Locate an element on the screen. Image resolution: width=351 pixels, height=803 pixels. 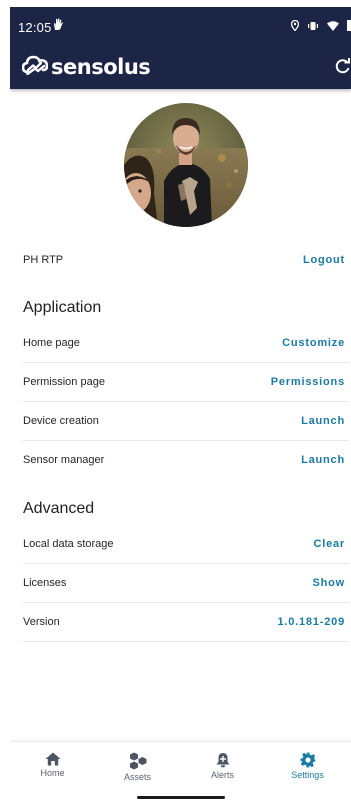
clear-storage-button: Clear is located at coordinates (331, 544).